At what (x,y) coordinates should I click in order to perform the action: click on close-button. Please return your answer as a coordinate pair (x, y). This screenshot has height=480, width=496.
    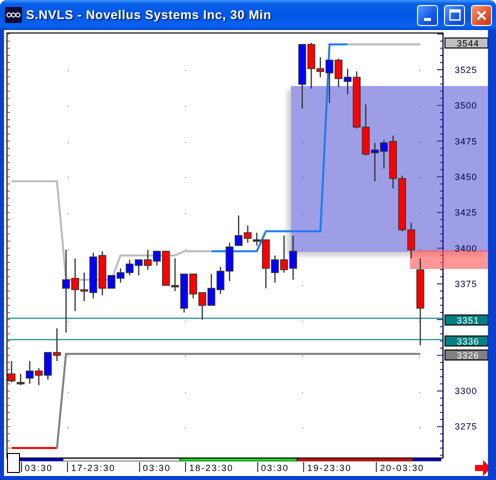
    Looking at the image, I should click on (481, 15).